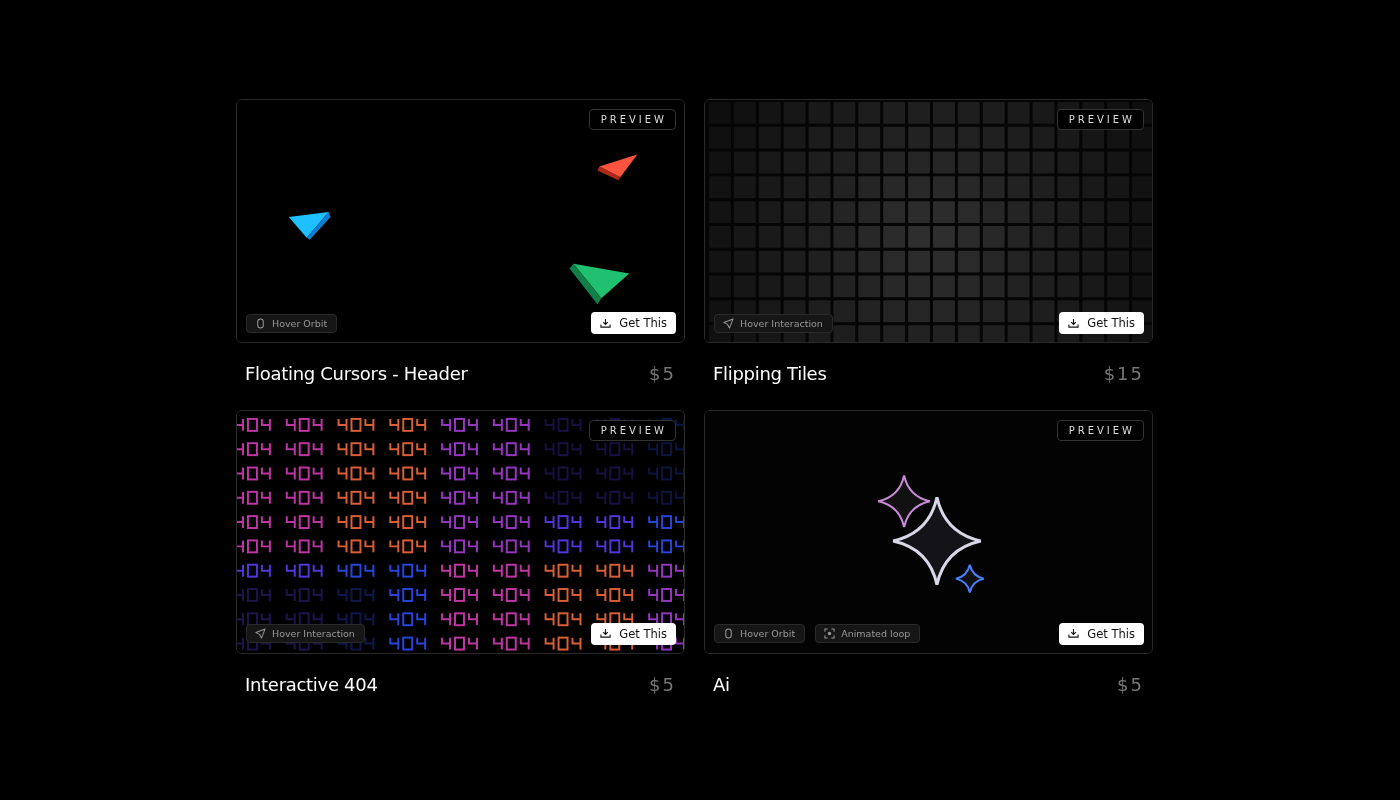 This screenshot has width=1400, height=800. Describe the element at coordinates (928, 531) in the screenshot. I see `preview-card: PREVIEW Hover Orbit Animated loop Get This` at that location.